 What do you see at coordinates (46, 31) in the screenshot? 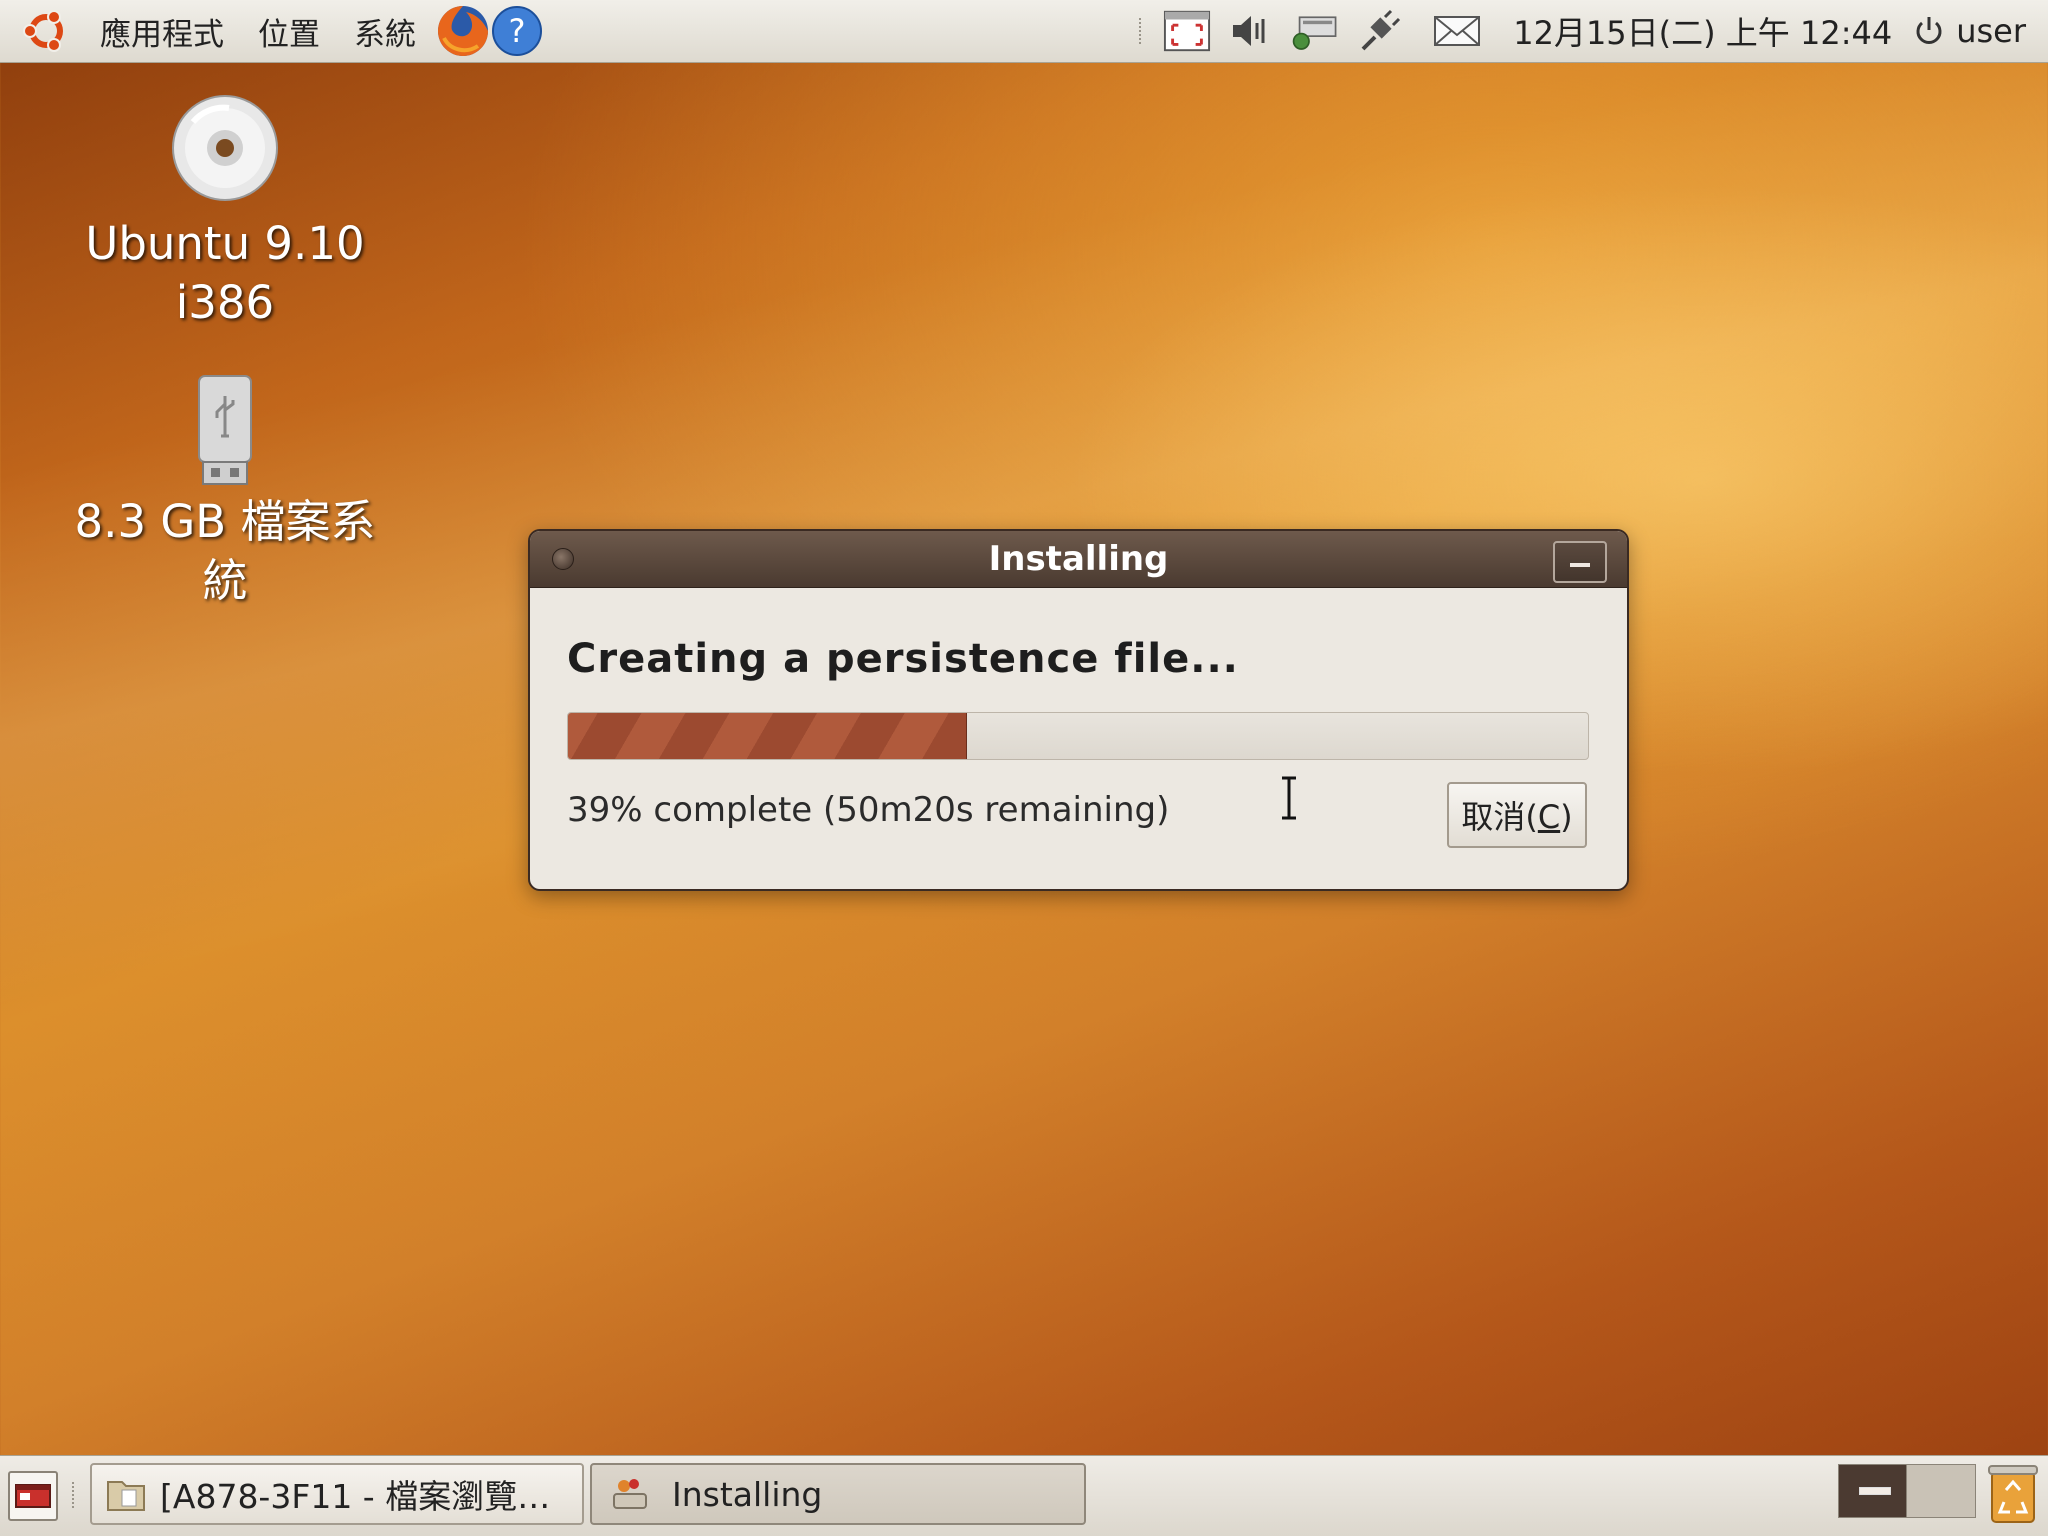
I see `ubuntu-logo-icon` at bounding box center [46, 31].